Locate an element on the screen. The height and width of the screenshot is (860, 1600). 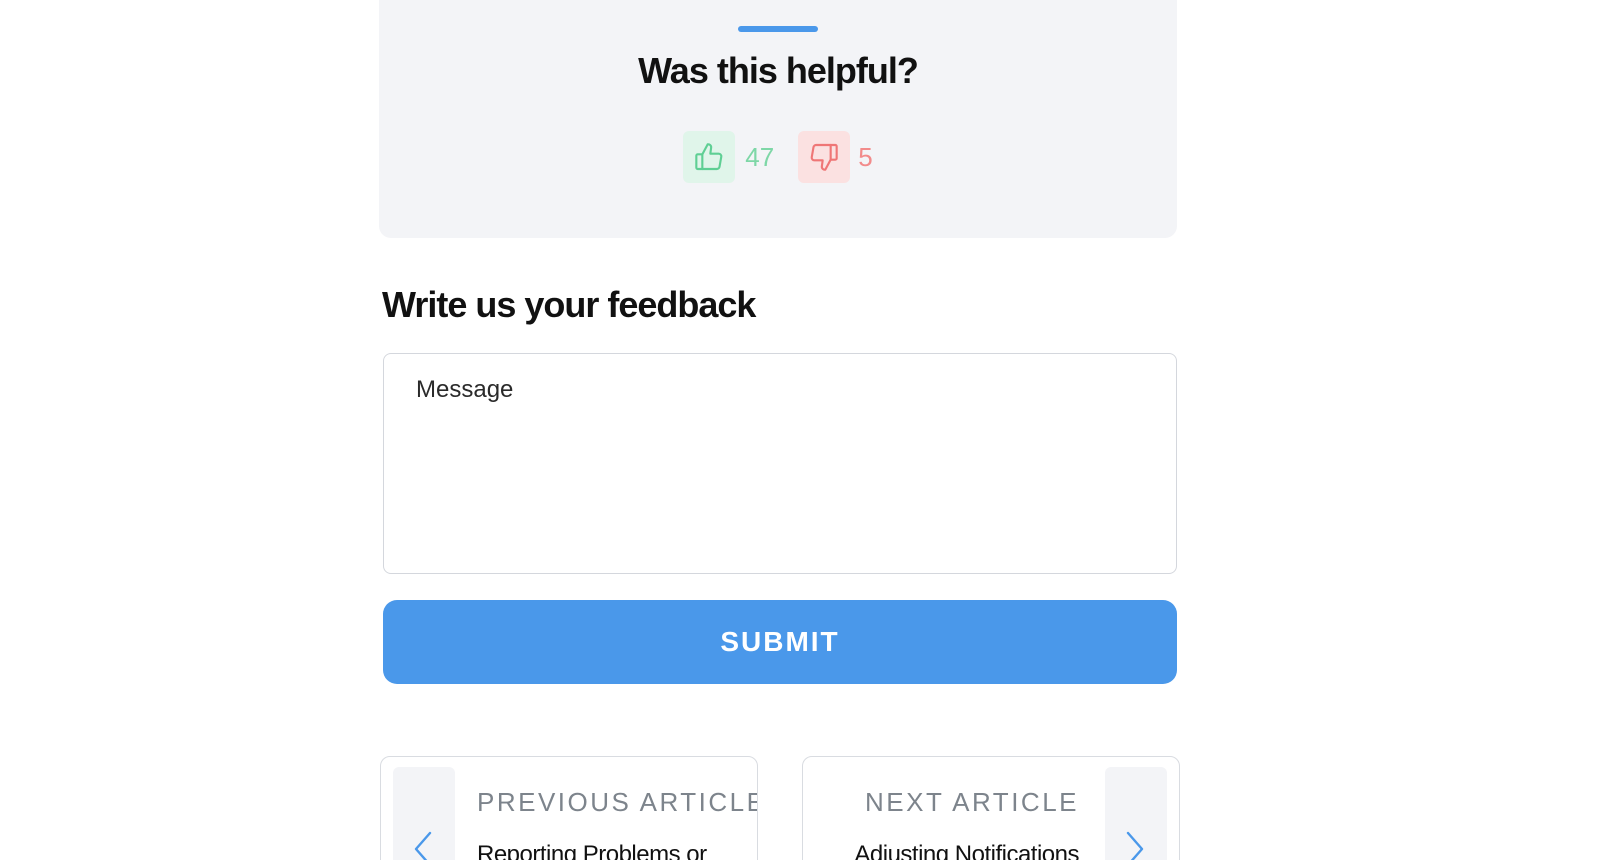
upvote-button: 47 is located at coordinates (728, 157).